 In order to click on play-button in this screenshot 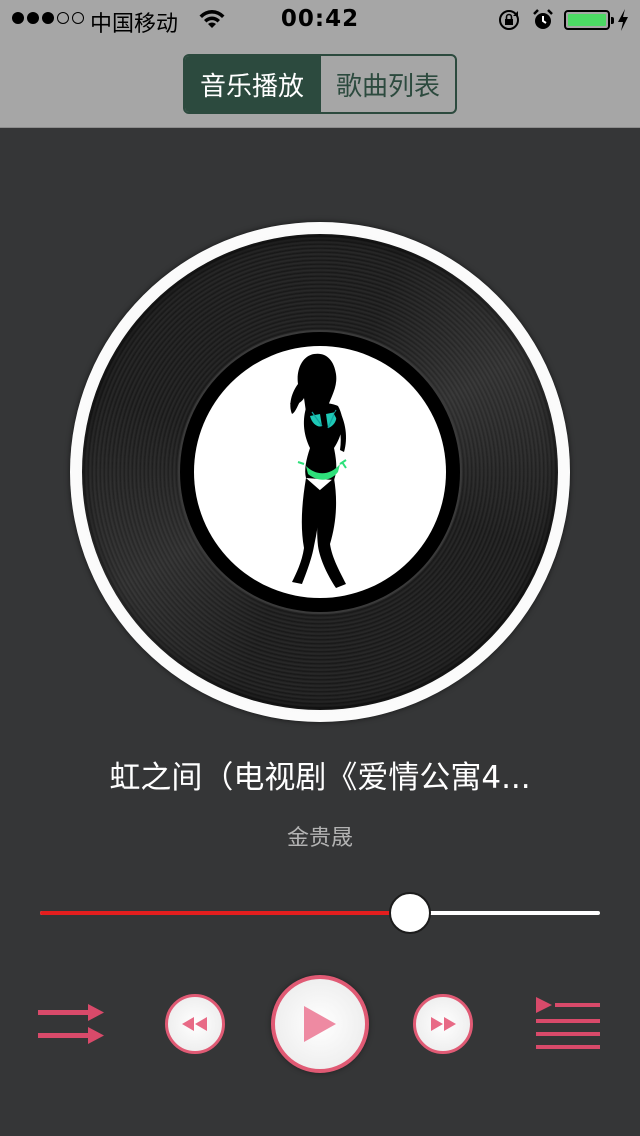, I will do `click(320, 1024)`.